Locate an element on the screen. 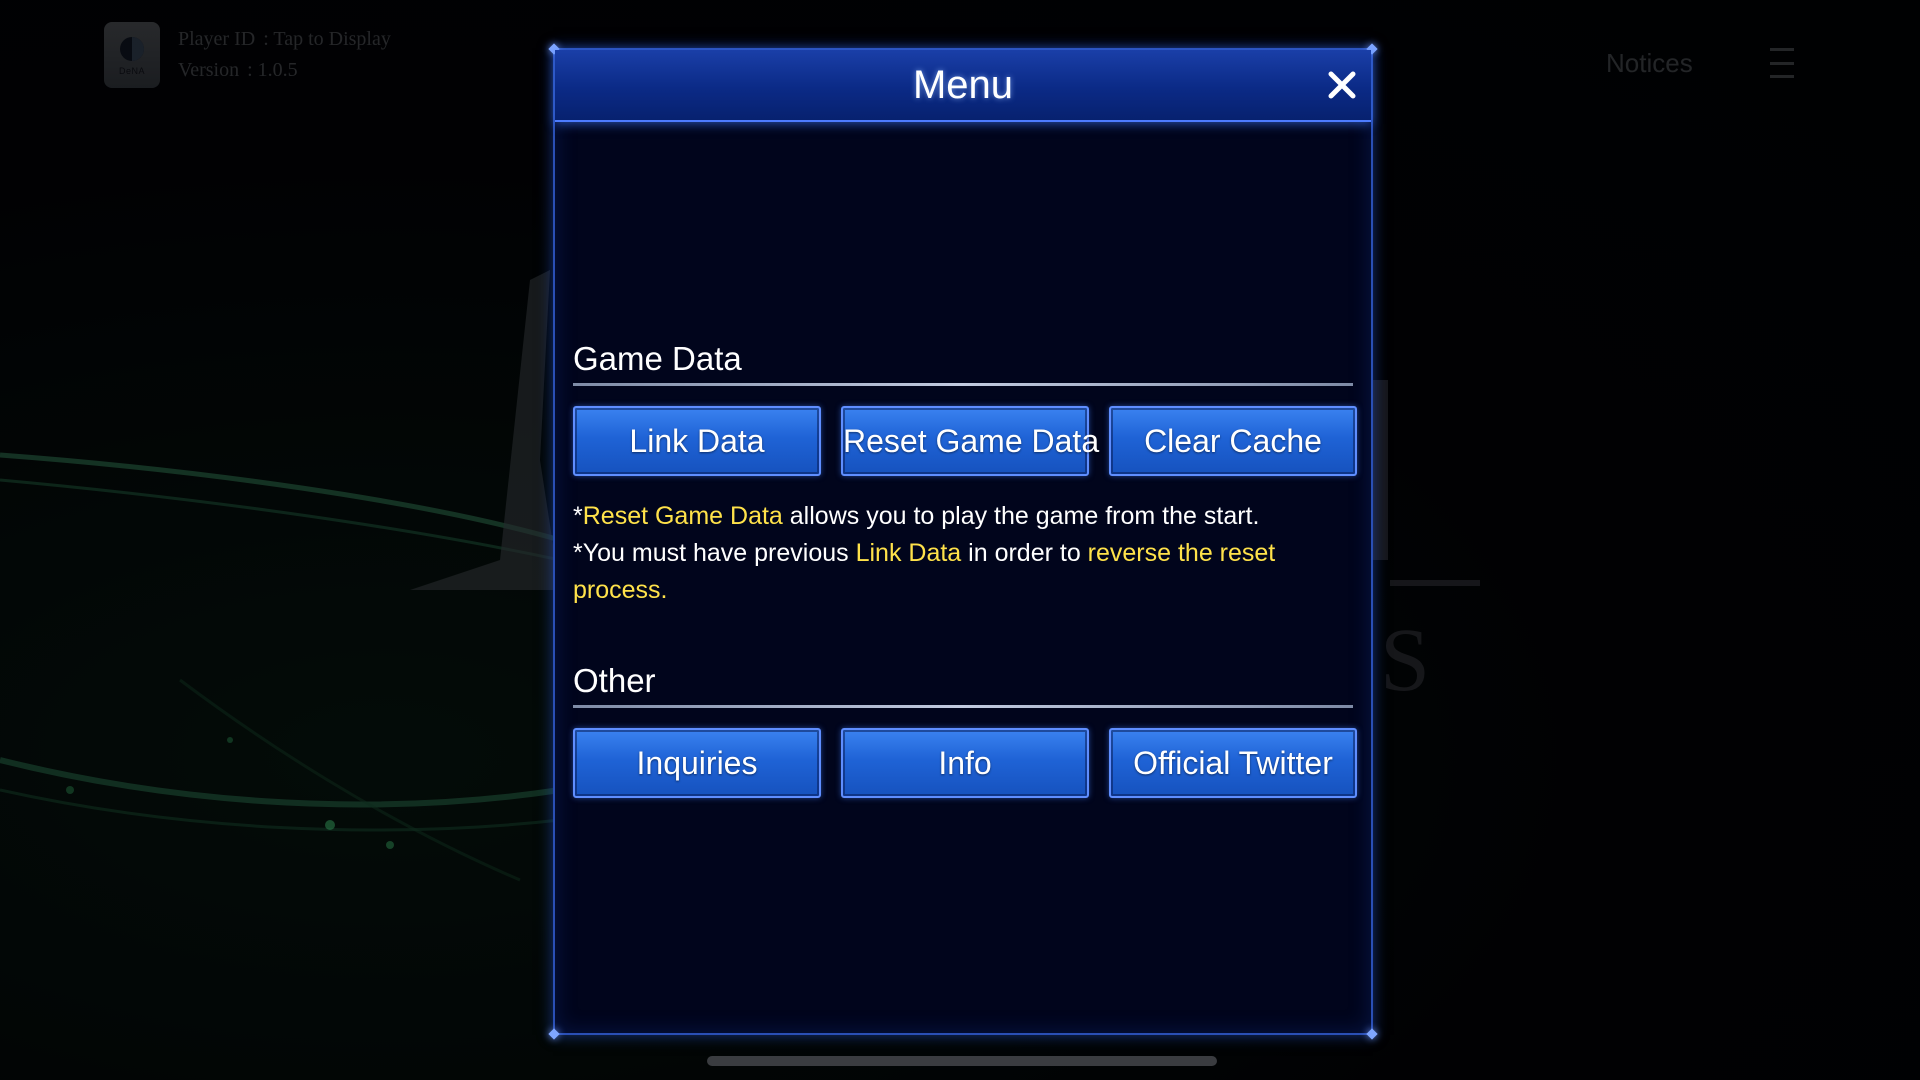  section-title-other: Other is located at coordinates (614, 680).